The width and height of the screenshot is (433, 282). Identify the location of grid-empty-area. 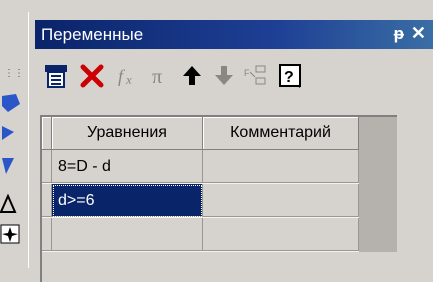
(219, 267).